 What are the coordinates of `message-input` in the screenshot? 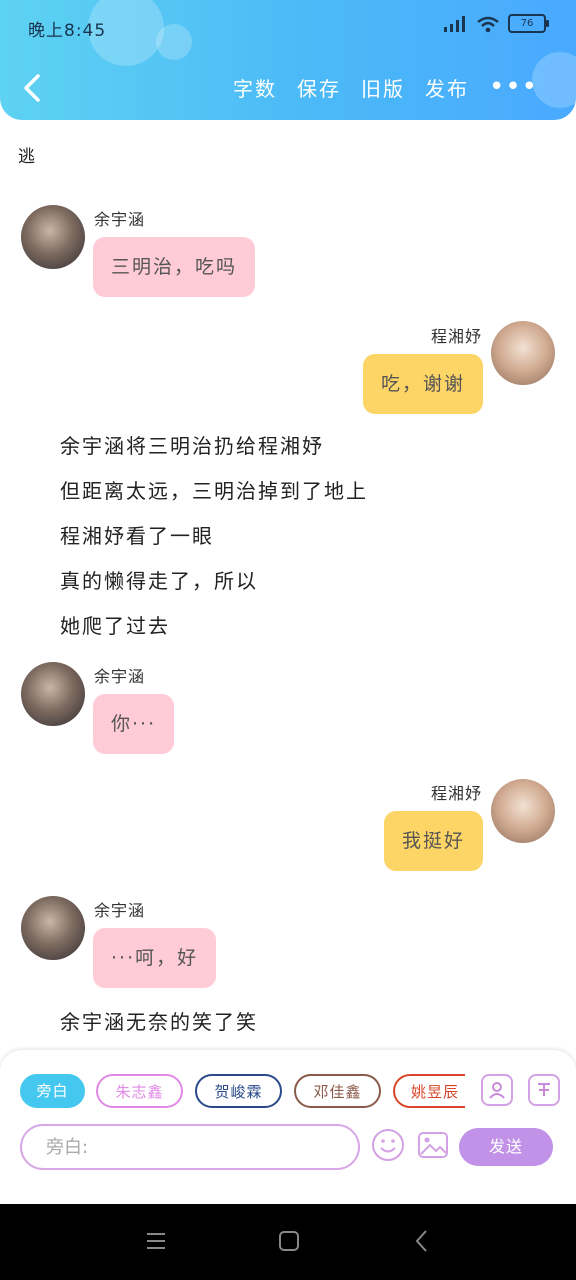 It's located at (190, 1147).